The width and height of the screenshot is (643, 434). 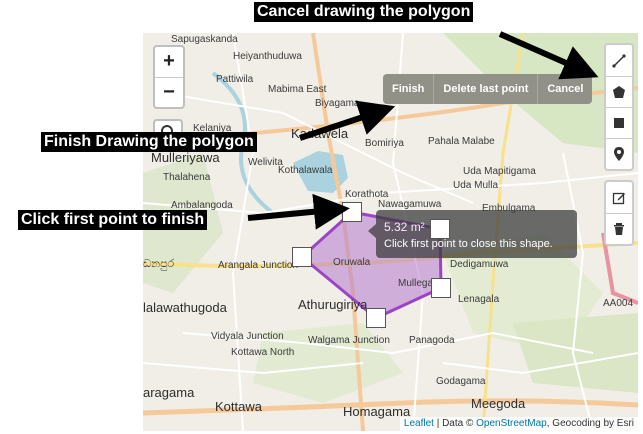 What do you see at coordinates (320, 133) in the screenshot?
I see `place-label: Kadawela` at bounding box center [320, 133].